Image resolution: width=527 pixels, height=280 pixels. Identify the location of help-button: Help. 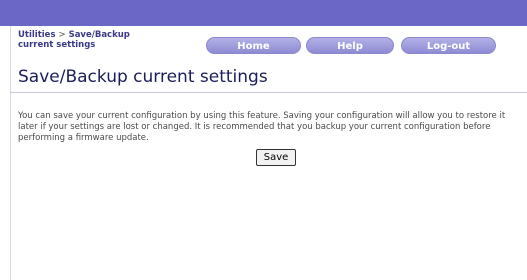
(350, 45).